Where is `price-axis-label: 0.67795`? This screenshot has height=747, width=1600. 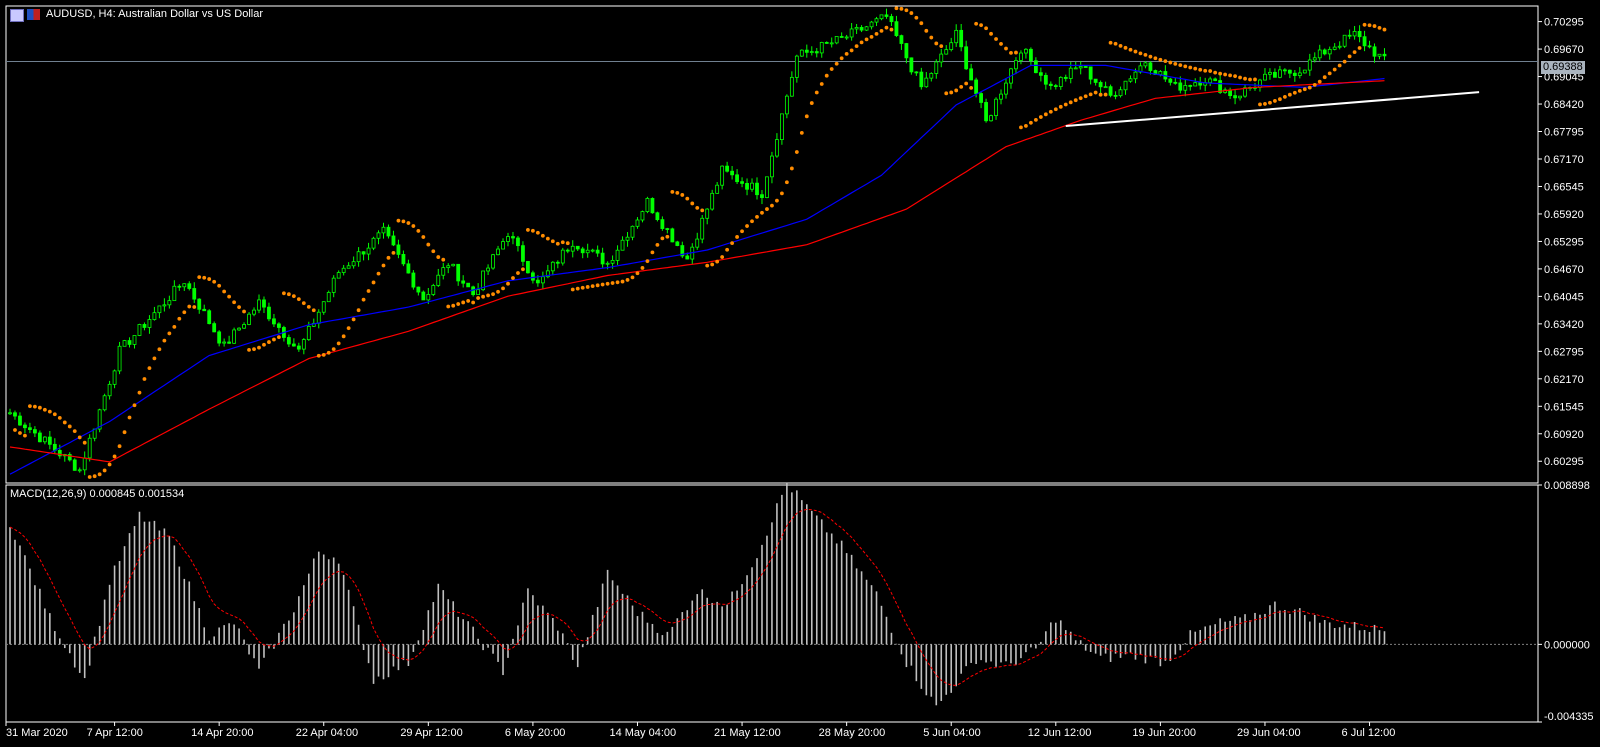 price-axis-label: 0.67795 is located at coordinates (1564, 133).